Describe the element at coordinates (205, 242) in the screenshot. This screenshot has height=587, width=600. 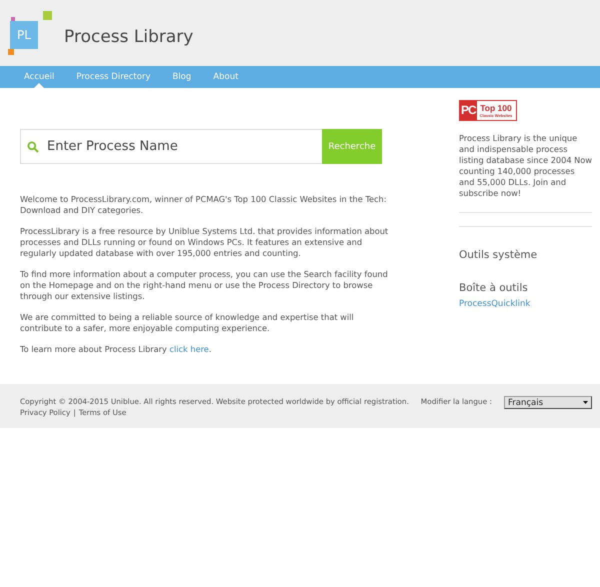
I see `paragraph: ProcessLibrary is a free resource by Uniblue Systems Ltd. that provides information about processes and DLLs running or found on Windows PCs. It features an extensive and regularly updated database with over 195,000 entries and counting.` at that location.